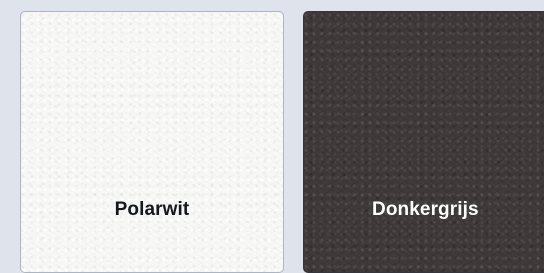 This screenshot has width=544, height=273. I want to click on swatch-label-donkergrijs: Donkergrijs, so click(425, 209).